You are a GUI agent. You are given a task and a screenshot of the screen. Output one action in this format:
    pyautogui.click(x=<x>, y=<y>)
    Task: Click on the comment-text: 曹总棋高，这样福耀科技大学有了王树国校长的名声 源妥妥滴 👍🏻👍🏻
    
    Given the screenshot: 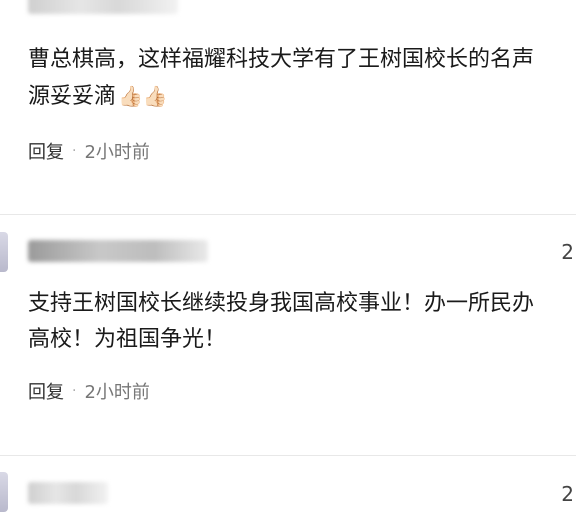 What is the action you would take?
    pyautogui.click(x=302, y=78)
    